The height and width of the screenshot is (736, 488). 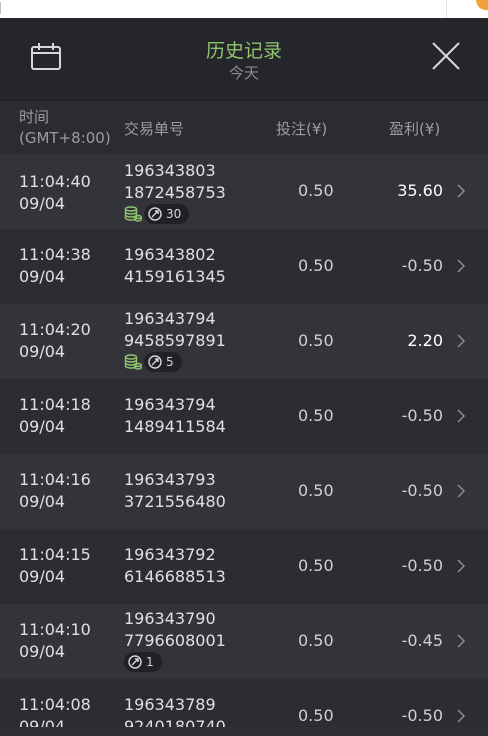 I want to click on column-order: 交易单号, so click(x=154, y=129).